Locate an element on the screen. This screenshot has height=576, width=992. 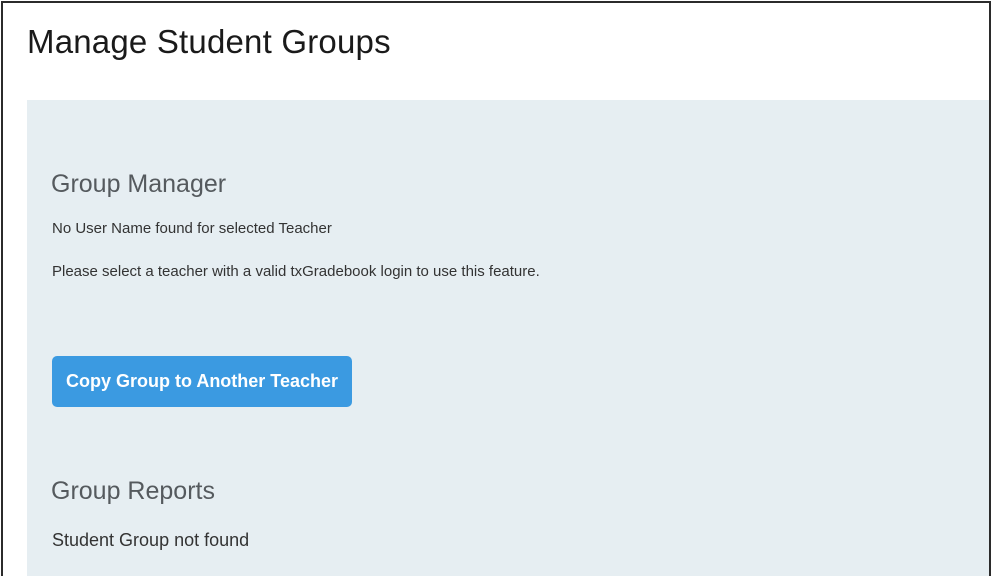
group-manager-heading: Group Manager is located at coordinates (139, 184).